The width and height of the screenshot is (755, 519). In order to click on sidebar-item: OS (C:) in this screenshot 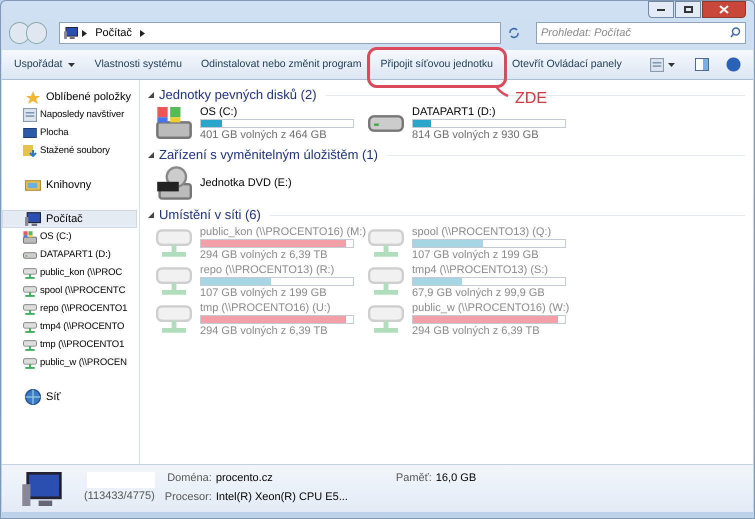, I will do `click(70, 237)`.